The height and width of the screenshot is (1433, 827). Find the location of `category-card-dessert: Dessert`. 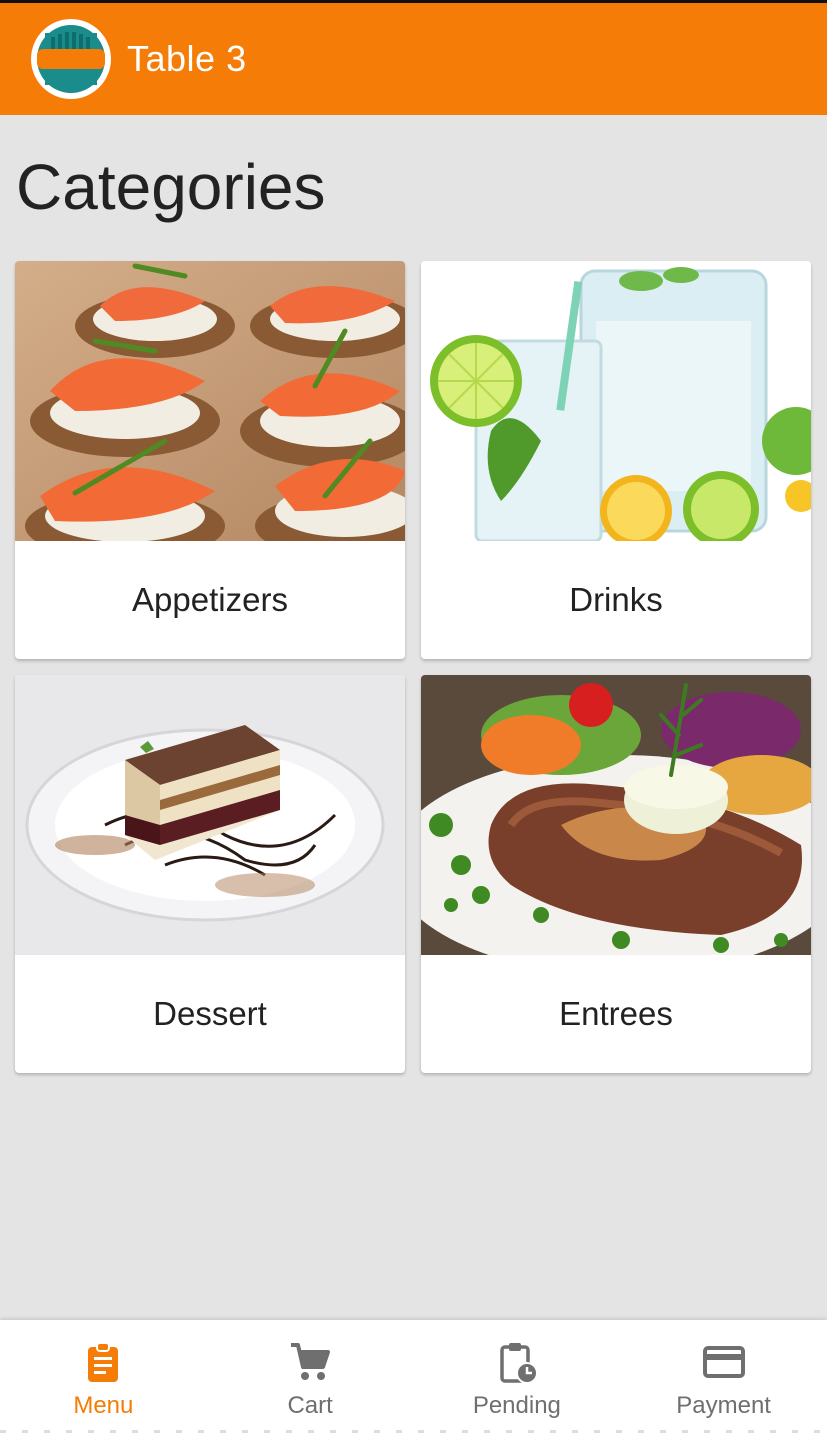

category-card-dessert: Dessert is located at coordinates (210, 874).